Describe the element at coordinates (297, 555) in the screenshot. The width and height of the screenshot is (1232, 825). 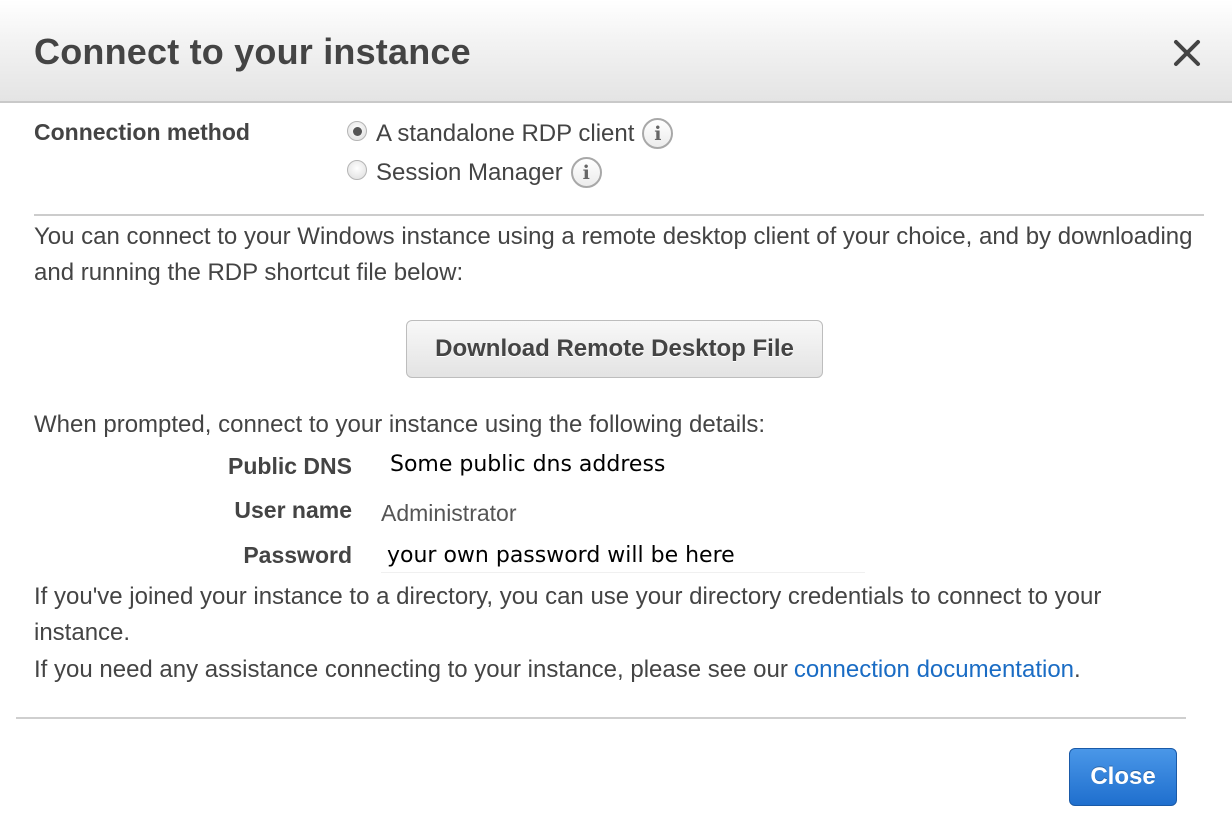
I see `password-label: Password` at that location.